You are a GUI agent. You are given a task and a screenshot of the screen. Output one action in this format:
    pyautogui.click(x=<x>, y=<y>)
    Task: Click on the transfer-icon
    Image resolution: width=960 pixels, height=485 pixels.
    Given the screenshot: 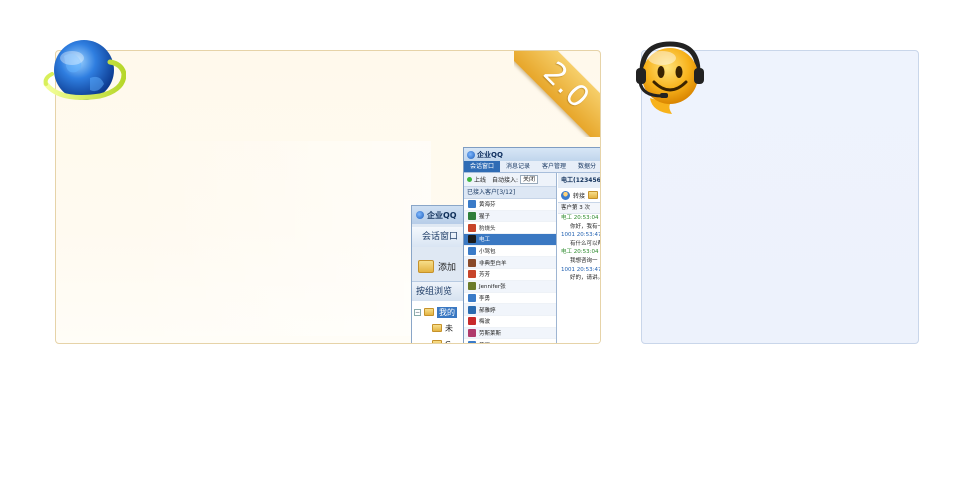 What is the action you would take?
    pyautogui.click(x=565, y=195)
    